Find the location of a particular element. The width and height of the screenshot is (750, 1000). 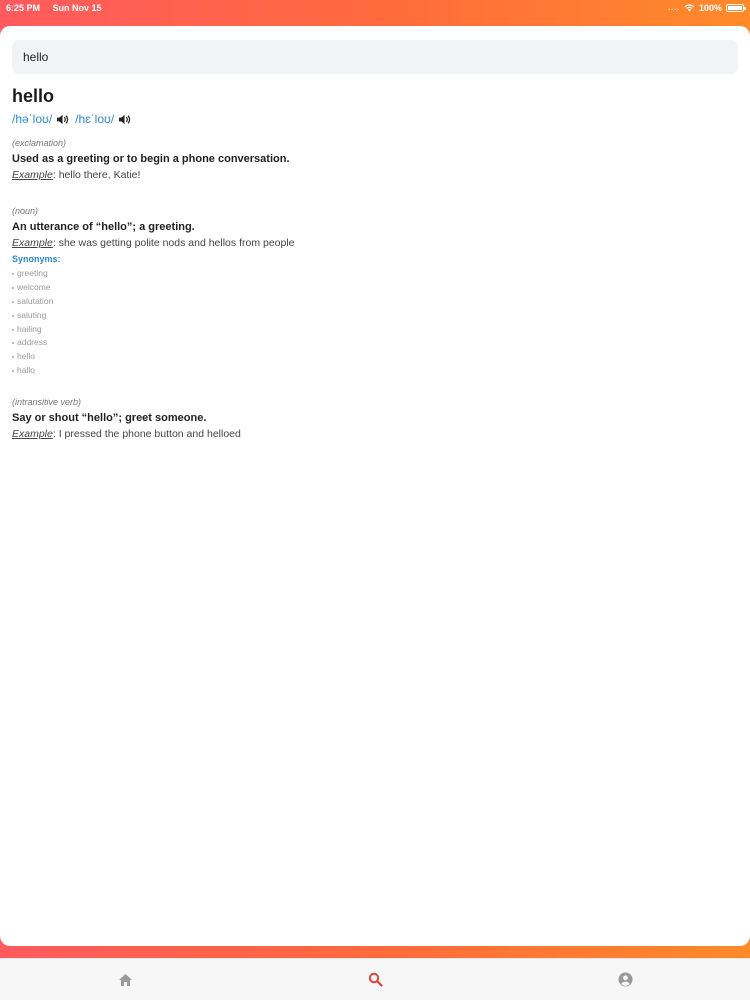

battery-percent: 100% is located at coordinates (710, 8).